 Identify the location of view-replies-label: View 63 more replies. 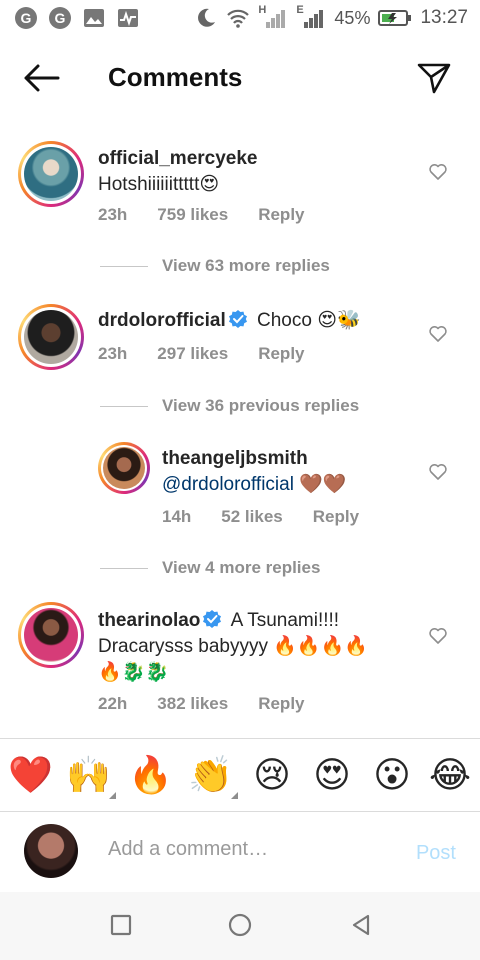
(246, 265).